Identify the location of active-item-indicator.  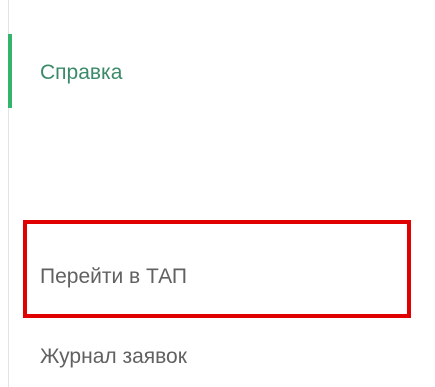
(10, 71).